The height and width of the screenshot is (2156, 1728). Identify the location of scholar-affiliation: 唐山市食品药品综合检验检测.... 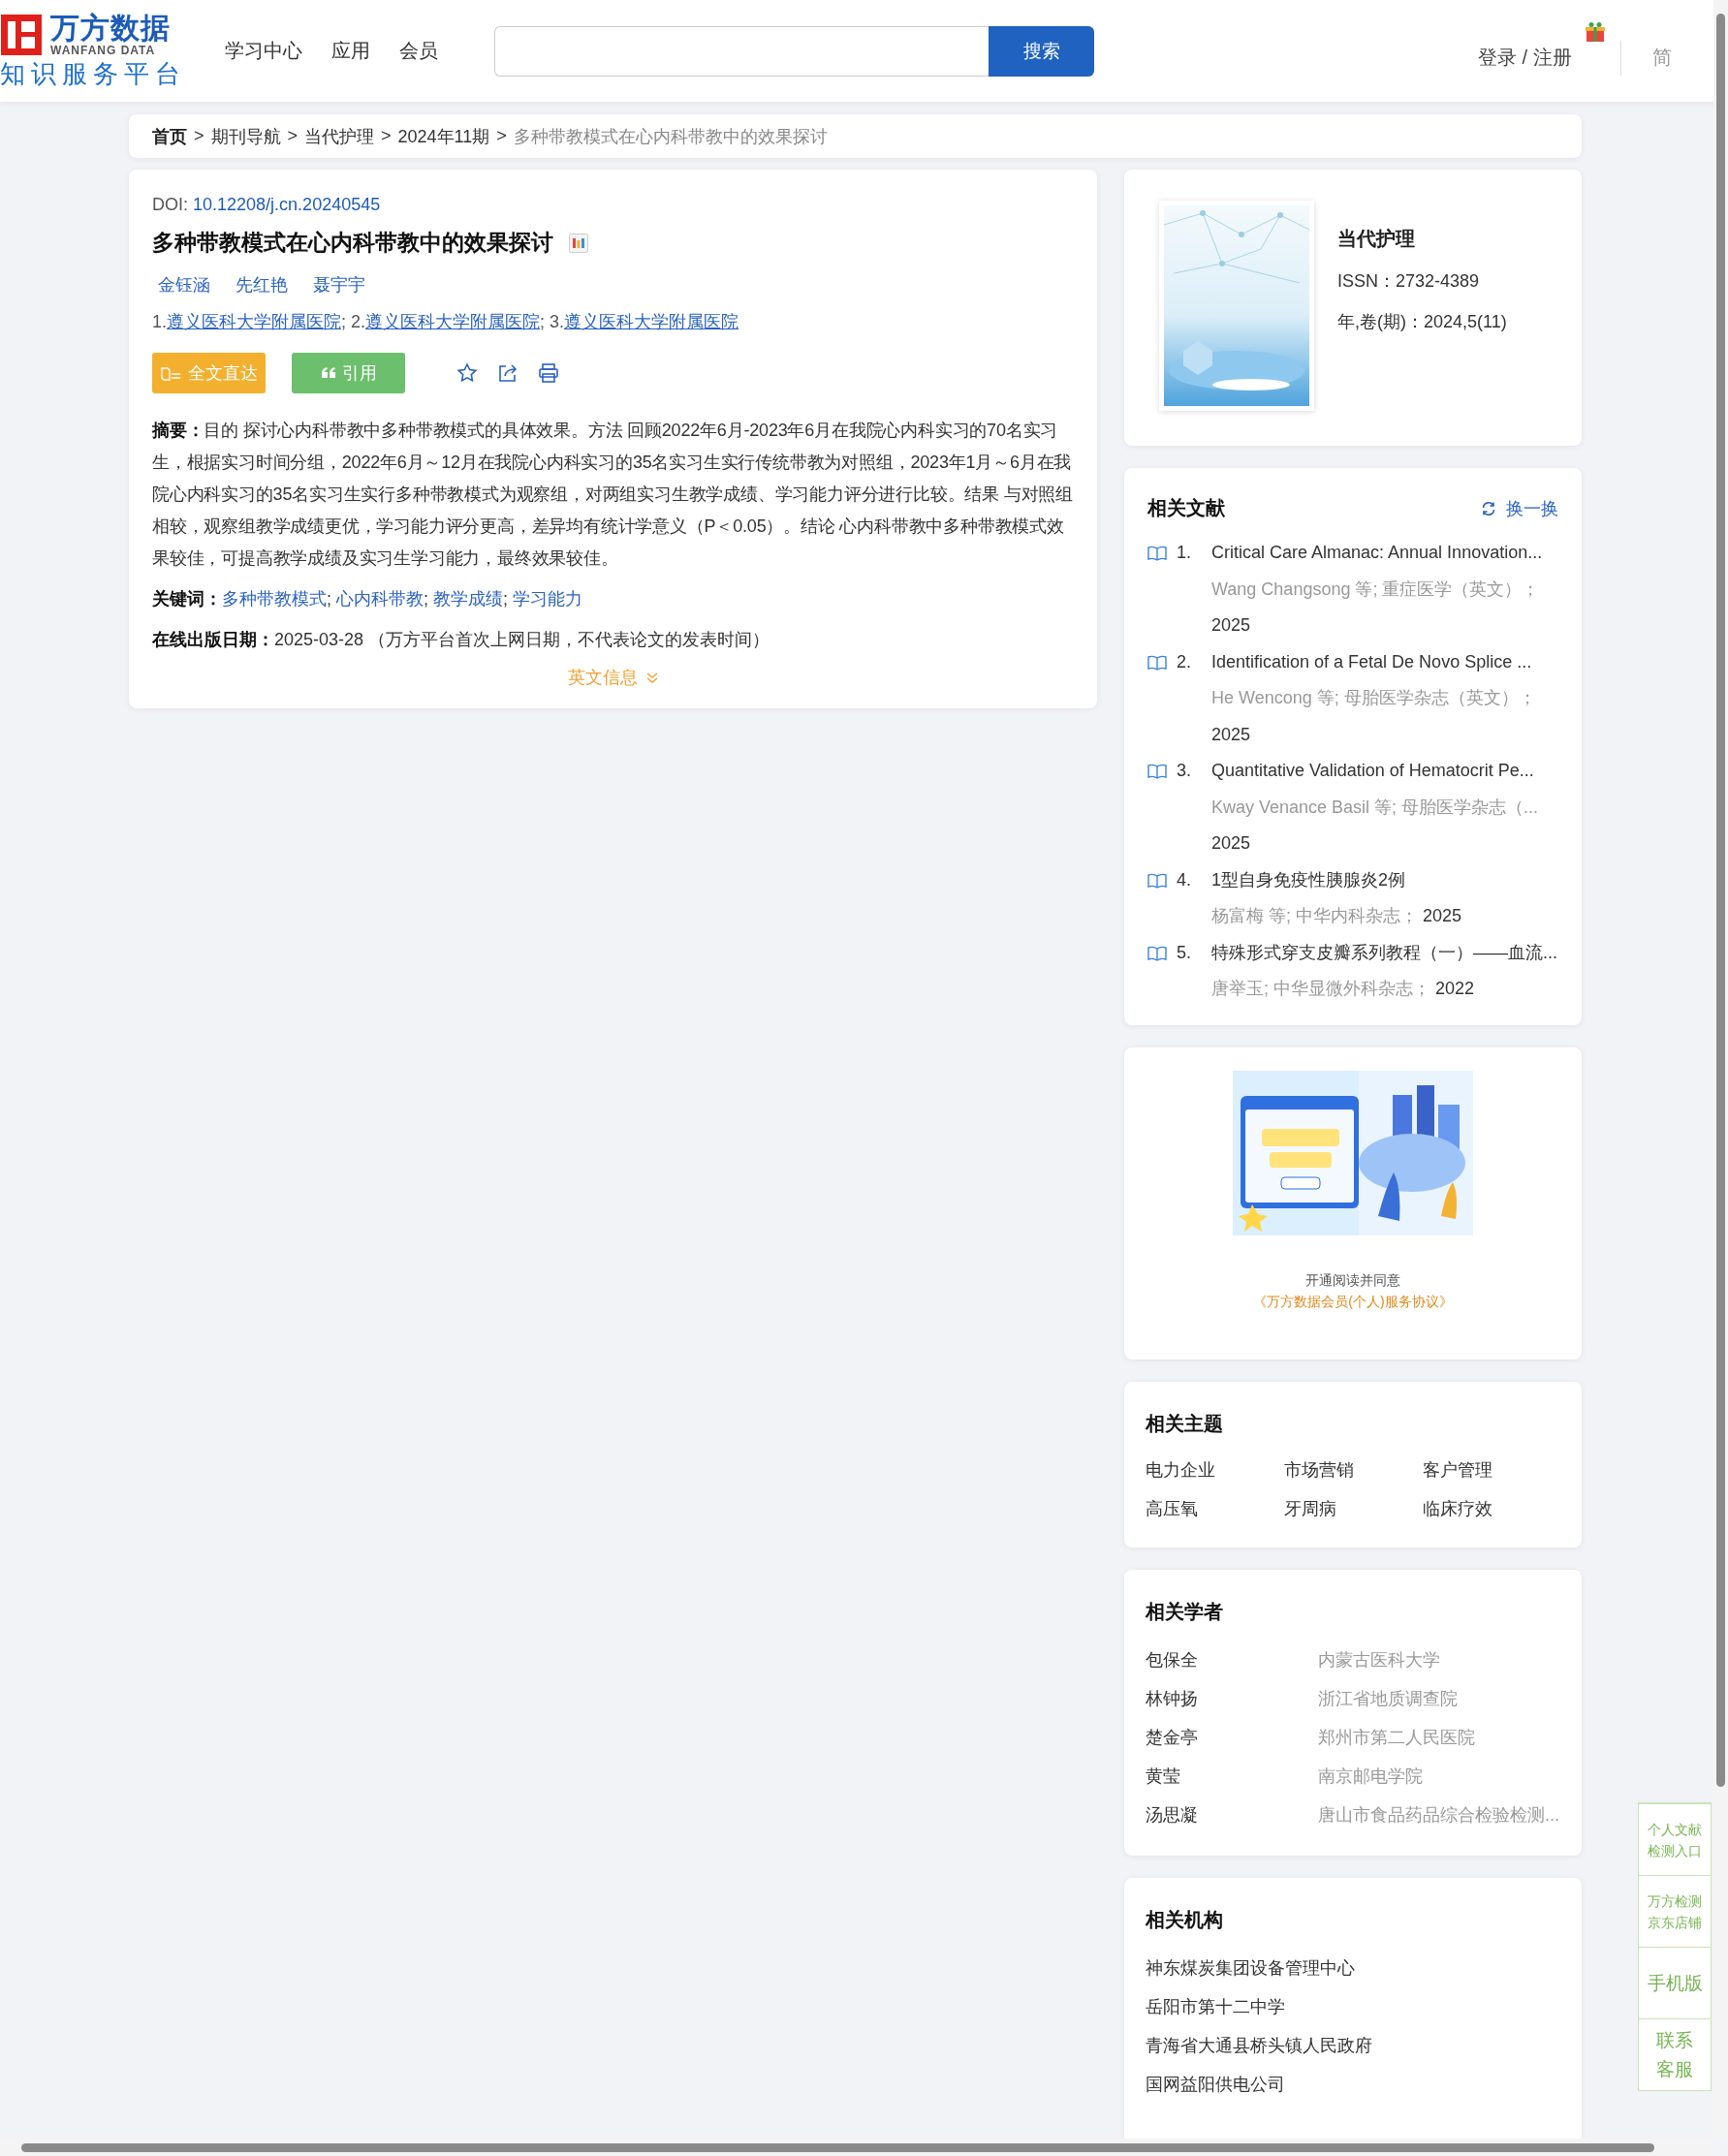
(1439, 1815).